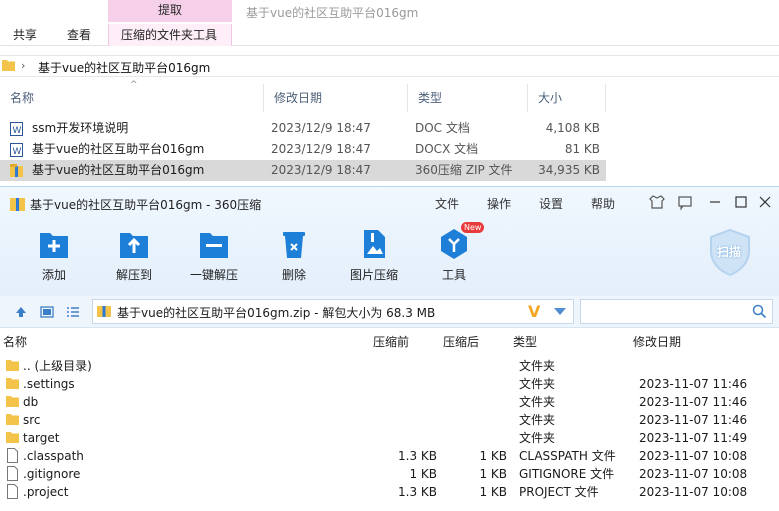  Describe the element at coordinates (332, 13) in the screenshot. I see `explorer-window-title: 基于vue的社区互助平台016gm` at that location.